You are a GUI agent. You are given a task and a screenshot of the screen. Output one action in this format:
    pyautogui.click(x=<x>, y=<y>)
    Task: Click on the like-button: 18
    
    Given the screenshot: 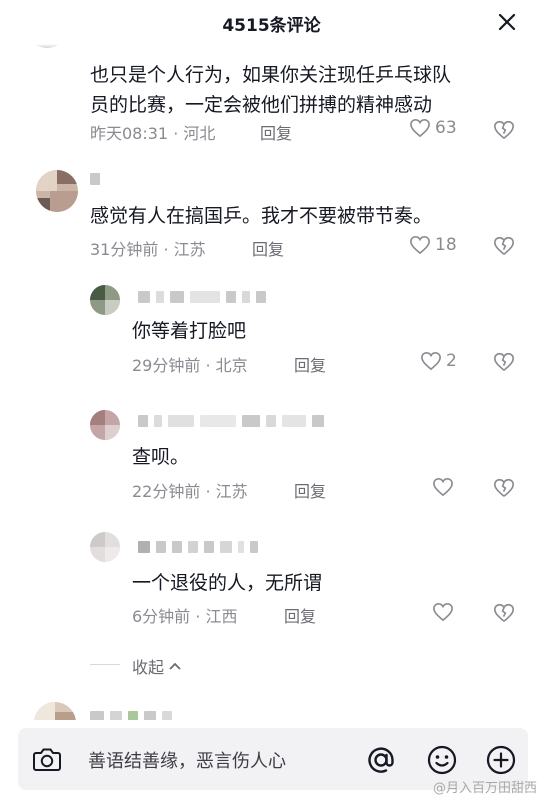 What is the action you would take?
    pyautogui.click(x=433, y=245)
    